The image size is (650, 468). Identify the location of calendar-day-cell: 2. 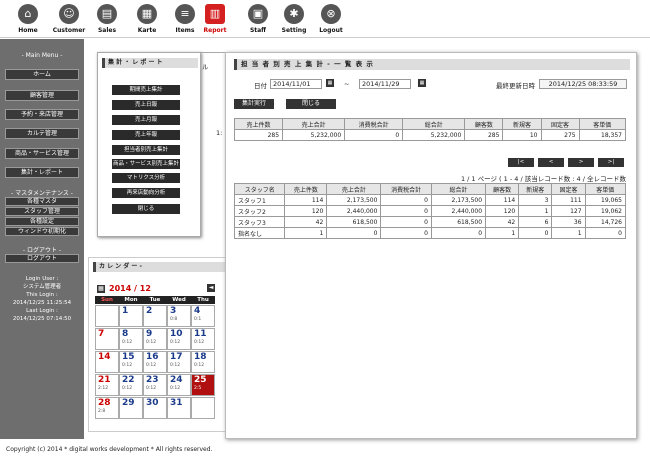
(155, 316).